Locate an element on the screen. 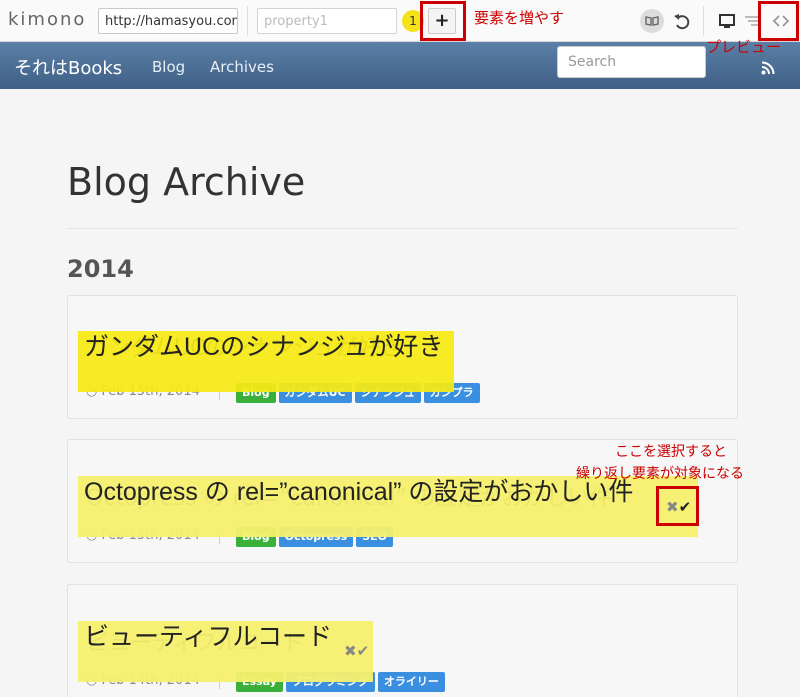 The height and width of the screenshot is (697, 800). undo-icon is located at coordinates (682, 21).